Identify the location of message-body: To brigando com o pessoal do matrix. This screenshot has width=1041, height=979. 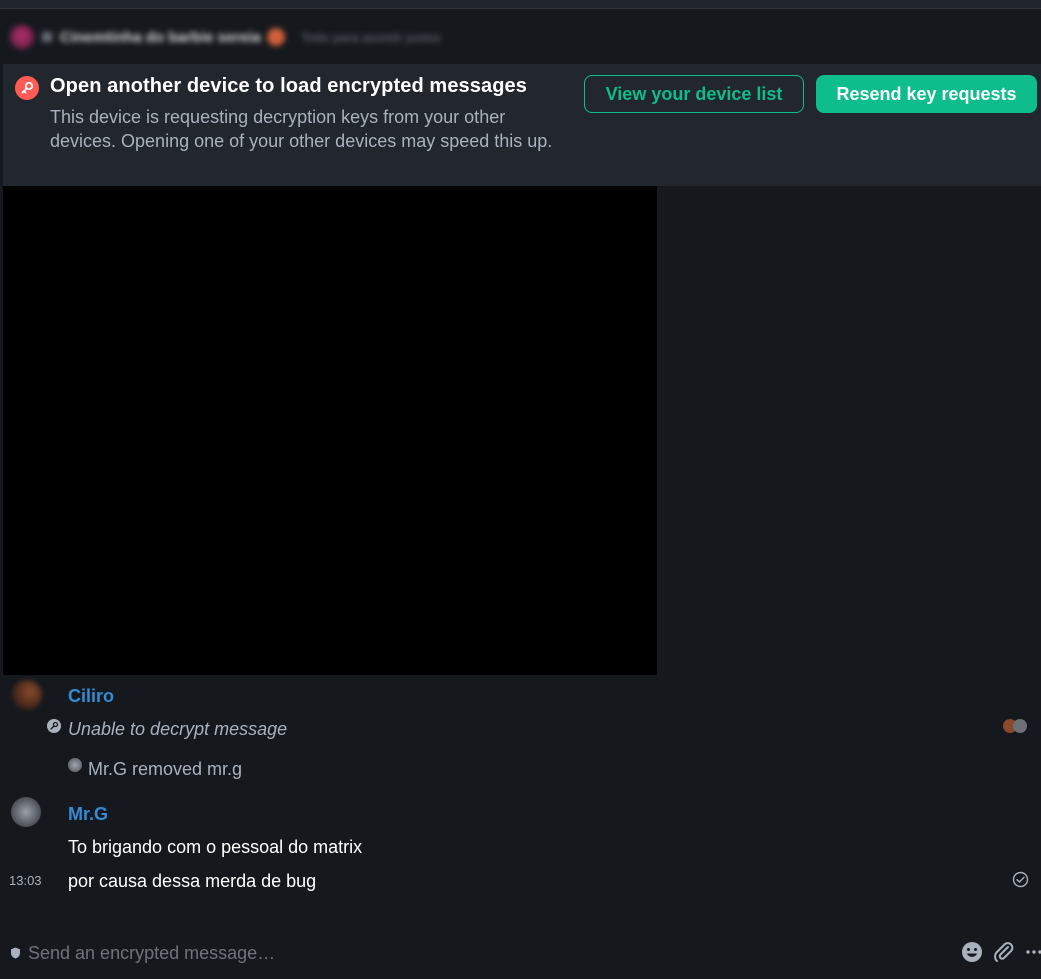
(215, 847).